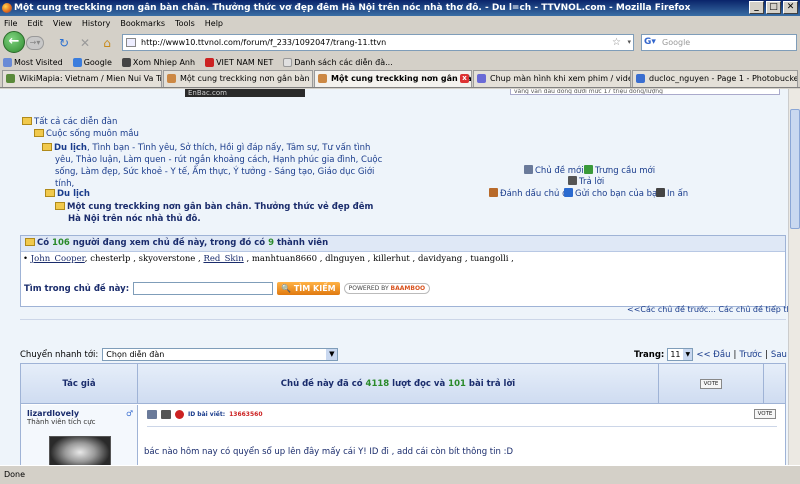  What do you see at coordinates (214, 23) in the screenshot?
I see `menu-help: Help` at bounding box center [214, 23].